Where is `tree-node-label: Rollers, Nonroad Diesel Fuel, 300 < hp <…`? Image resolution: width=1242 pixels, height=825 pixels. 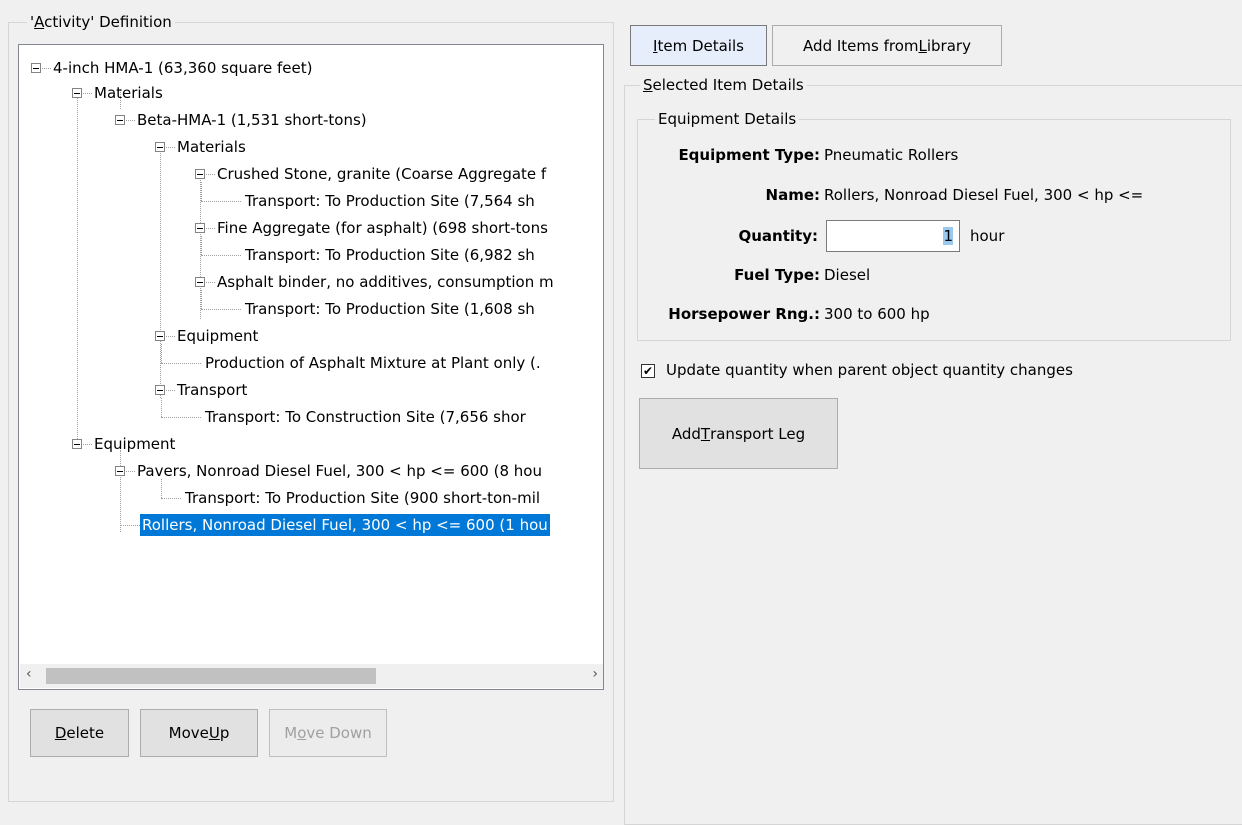 tree-node-label: Rollers, Nonroad Diesel Fuel, 300 < hp <… is located at coordinates (345, 525).